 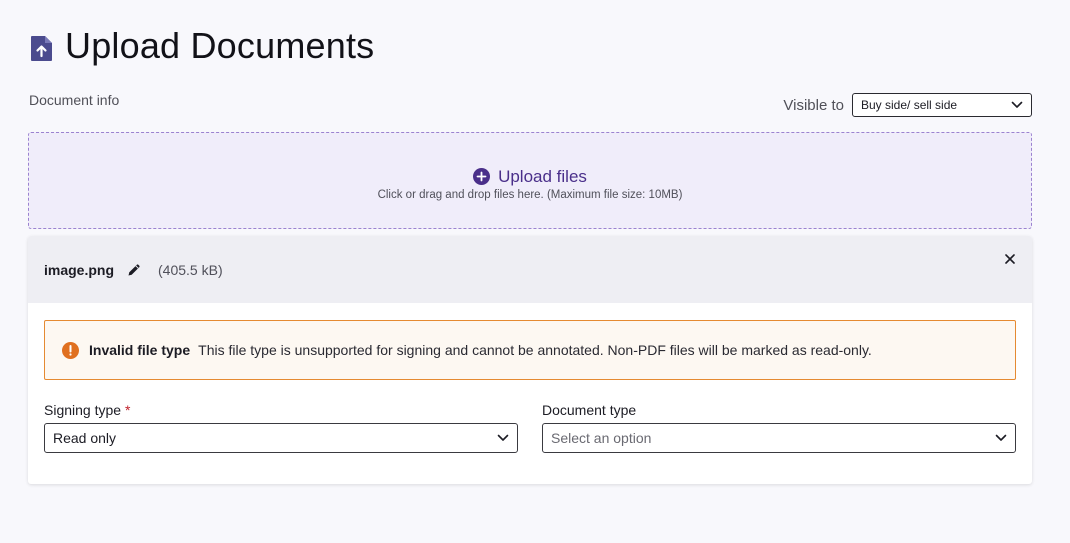 What do you see at coordinates (140, 350) in the screenshot?
I see `alert-title: Invalid file type` at bounding box center [140, 350].